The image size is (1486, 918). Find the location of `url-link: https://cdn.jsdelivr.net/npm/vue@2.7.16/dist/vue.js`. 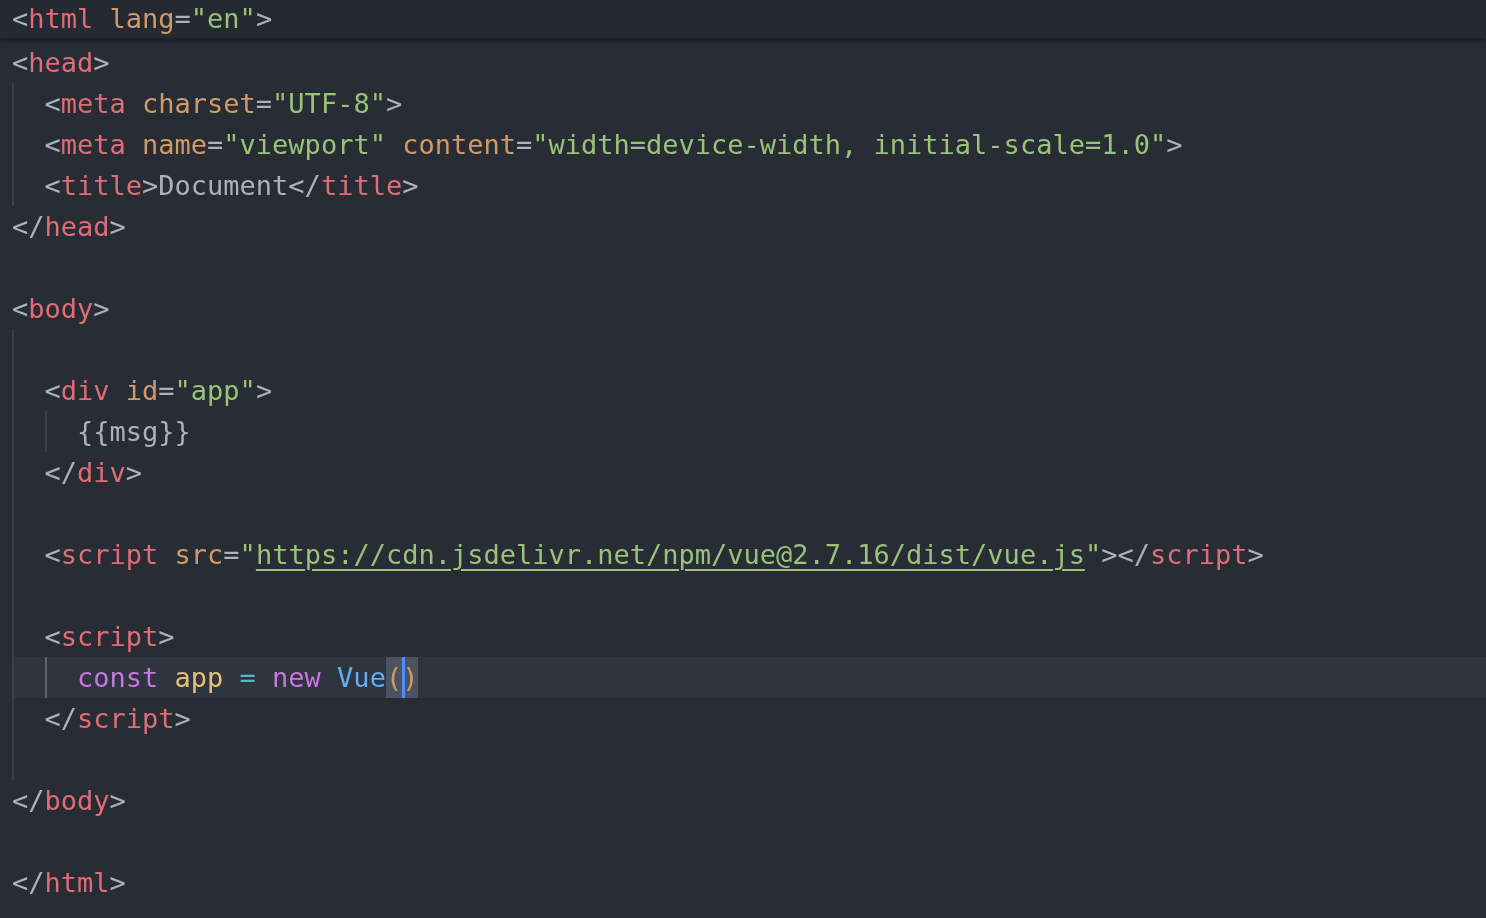

url-link: https://cdn.jsdelivr.net/npm/vue@2.7.16/dist/vue.js is located at coordinates (670, 554).